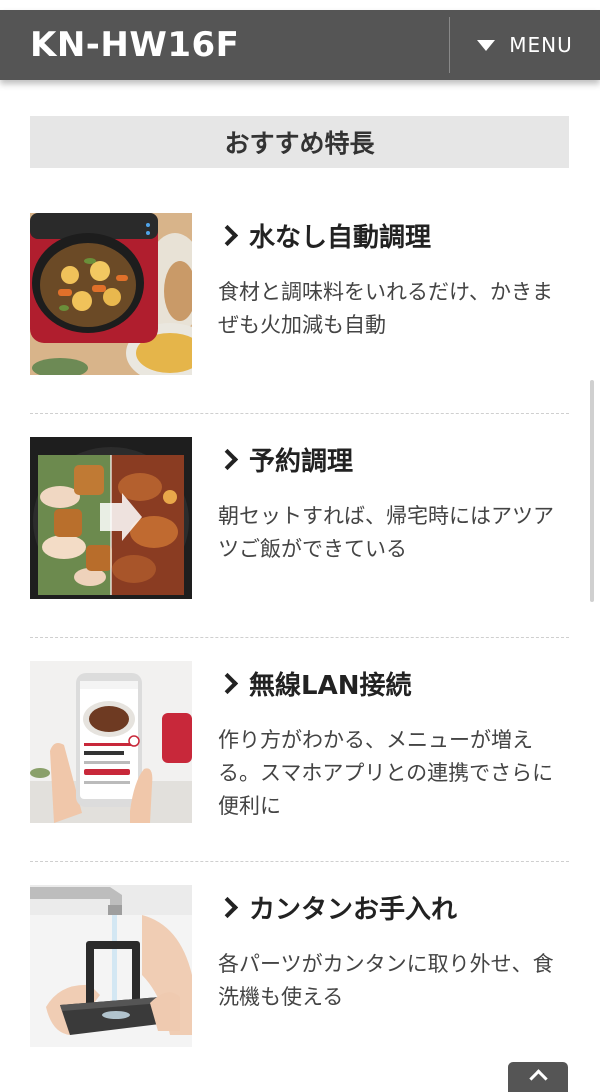  I want to click on feature-title: 無線LAN接続, so click(330, 686).